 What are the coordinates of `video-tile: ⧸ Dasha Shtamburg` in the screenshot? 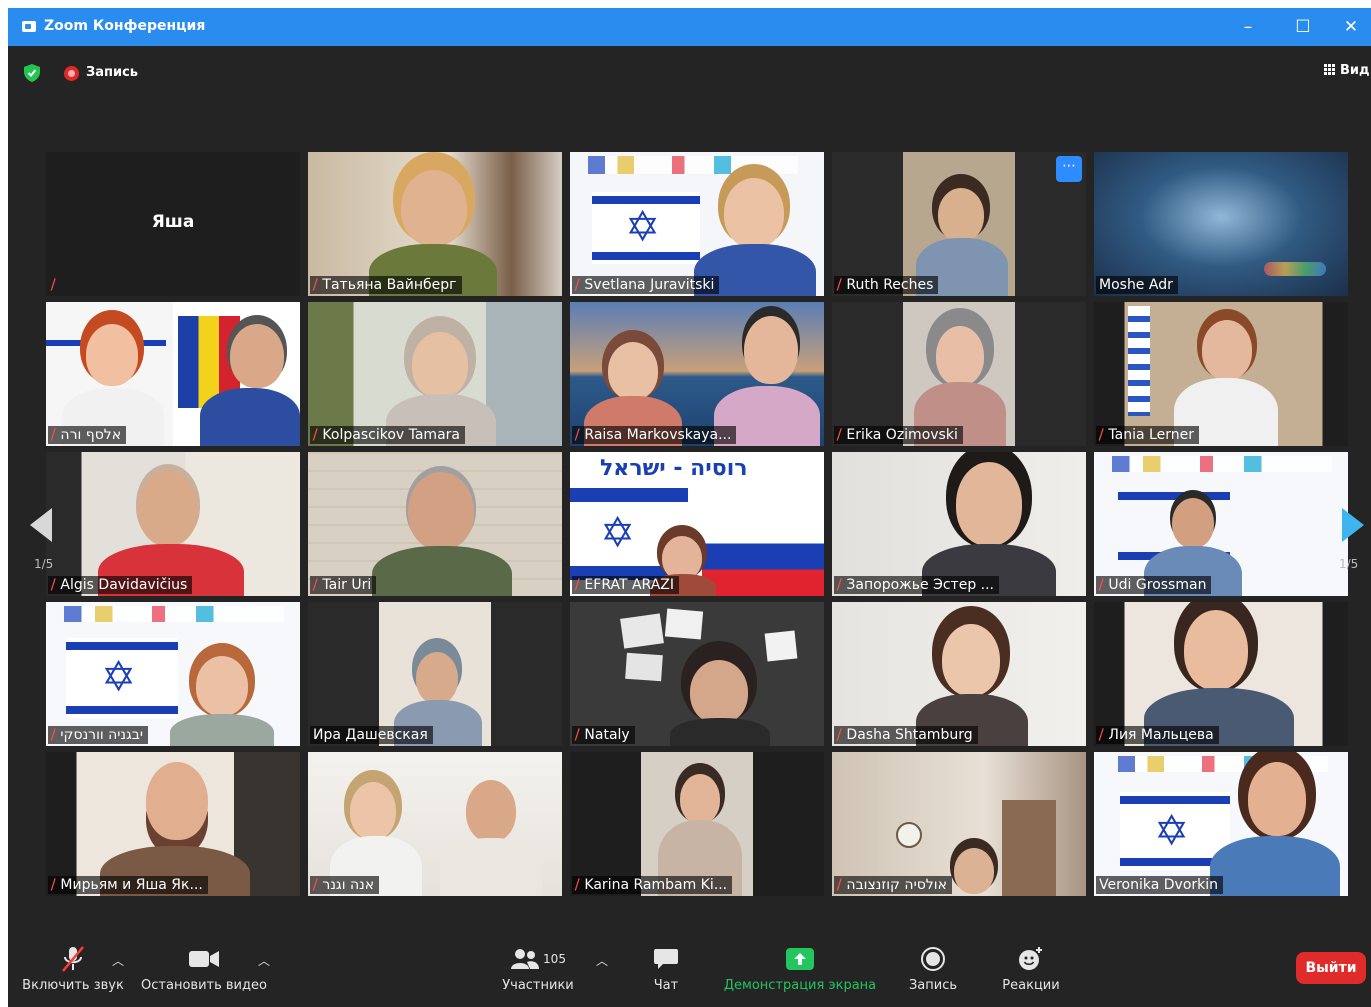 It's located at (959, 674).